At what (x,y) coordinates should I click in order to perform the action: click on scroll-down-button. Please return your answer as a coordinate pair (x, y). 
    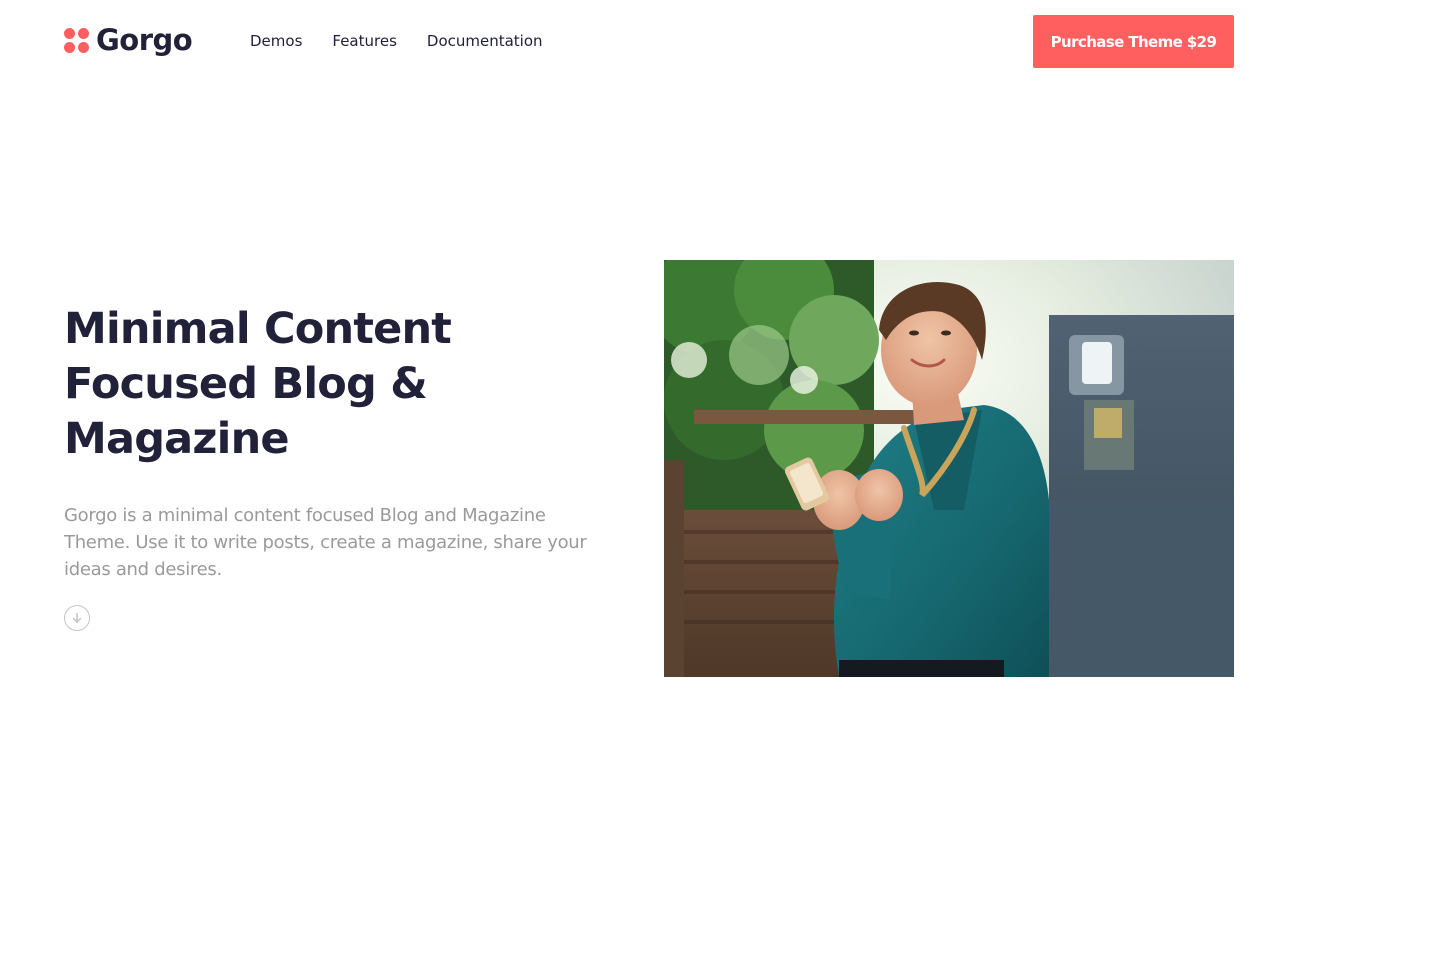
    Looking at the image, I should click on (77, 618).